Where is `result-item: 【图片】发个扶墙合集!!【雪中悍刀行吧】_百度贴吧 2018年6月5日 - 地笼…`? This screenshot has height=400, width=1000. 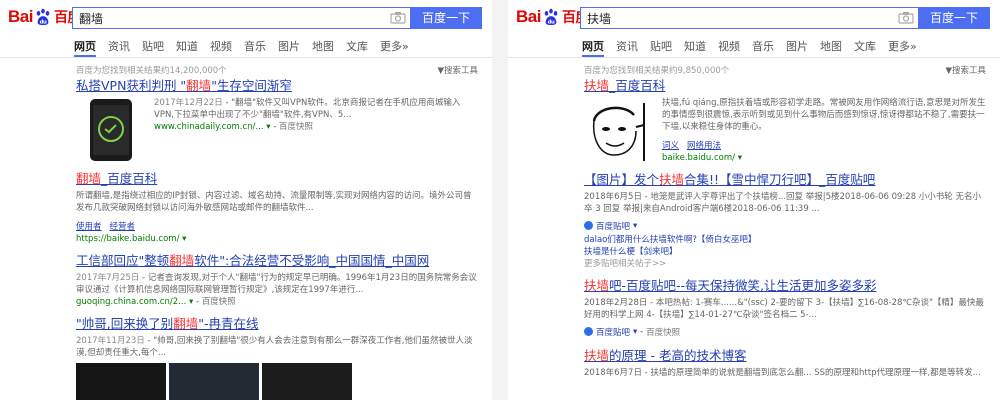
result-item: 【图片】发个扶墙合集!!【雪中悍刀行吧】_百度贴吧 2018年6月5日 - 地笼… is located at coordinates (785, 221).